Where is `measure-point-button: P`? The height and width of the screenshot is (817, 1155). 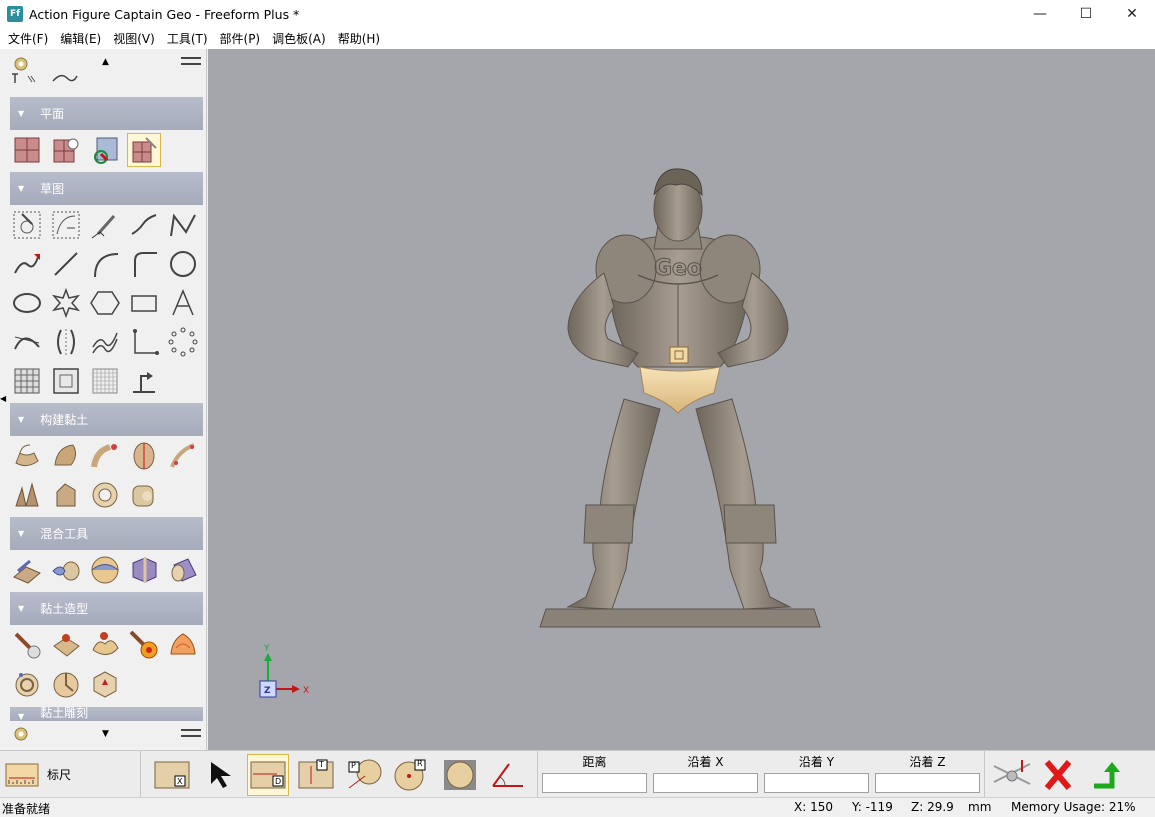 measure-point-button: P is located at coordinates (364, 775).